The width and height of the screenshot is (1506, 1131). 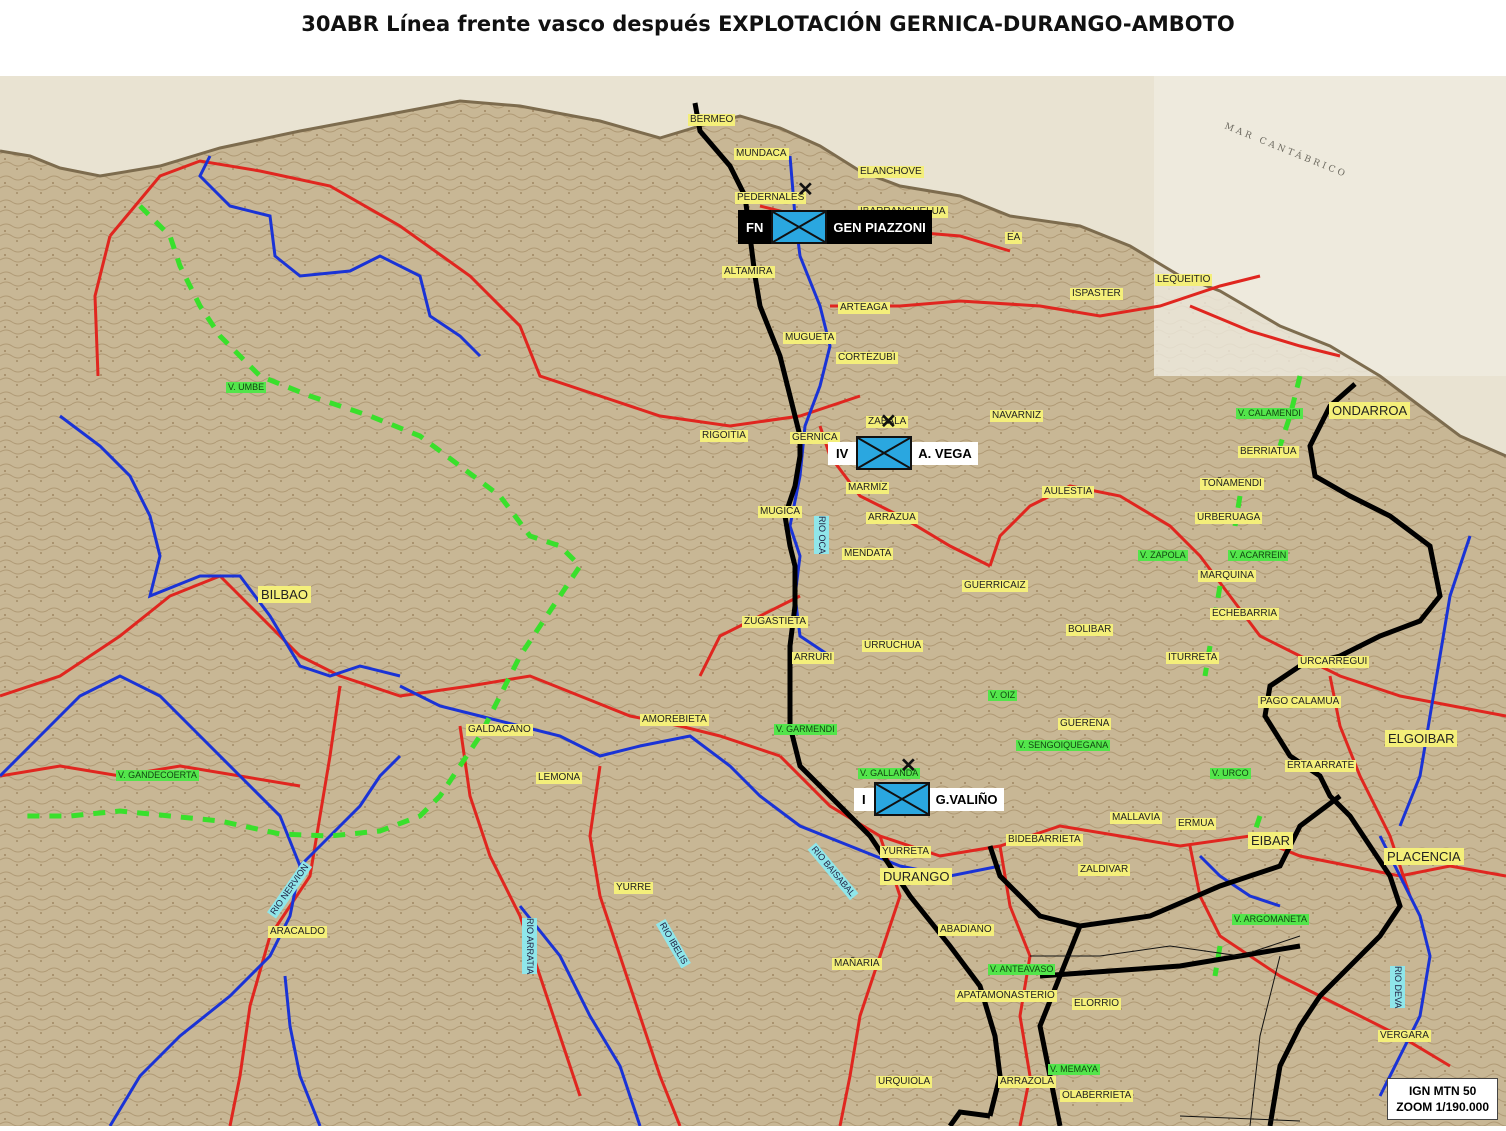 I want to click on place-echebarria: ECHEBARRIA, so click(x=1245, y=614).